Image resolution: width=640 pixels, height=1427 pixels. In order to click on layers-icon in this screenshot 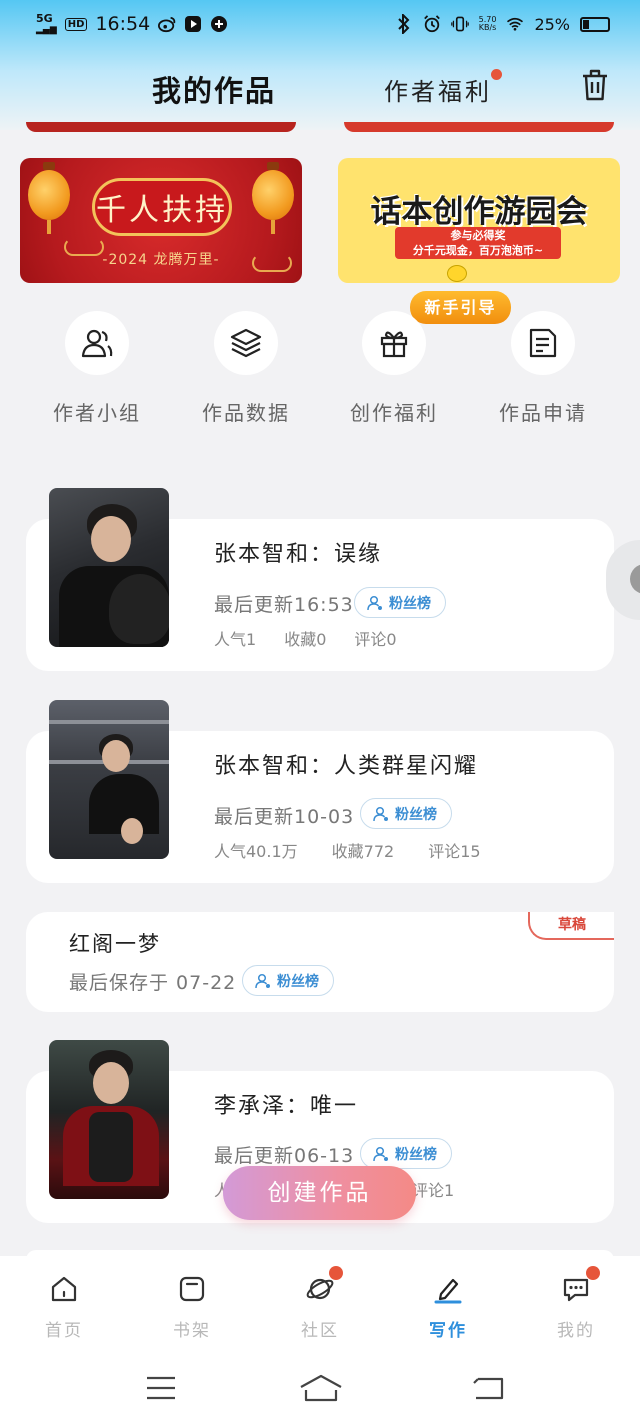, I will do `click(246, 343)`.